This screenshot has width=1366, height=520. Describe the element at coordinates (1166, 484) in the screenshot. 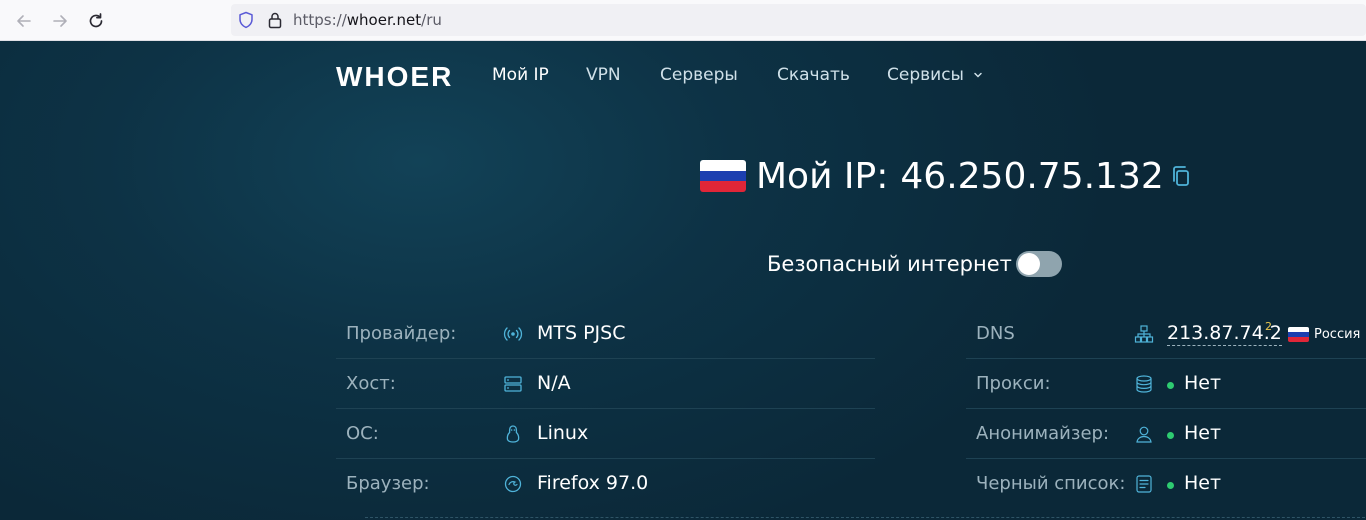

I see `info-row-blacklist: Черный список: Нет` at that location.